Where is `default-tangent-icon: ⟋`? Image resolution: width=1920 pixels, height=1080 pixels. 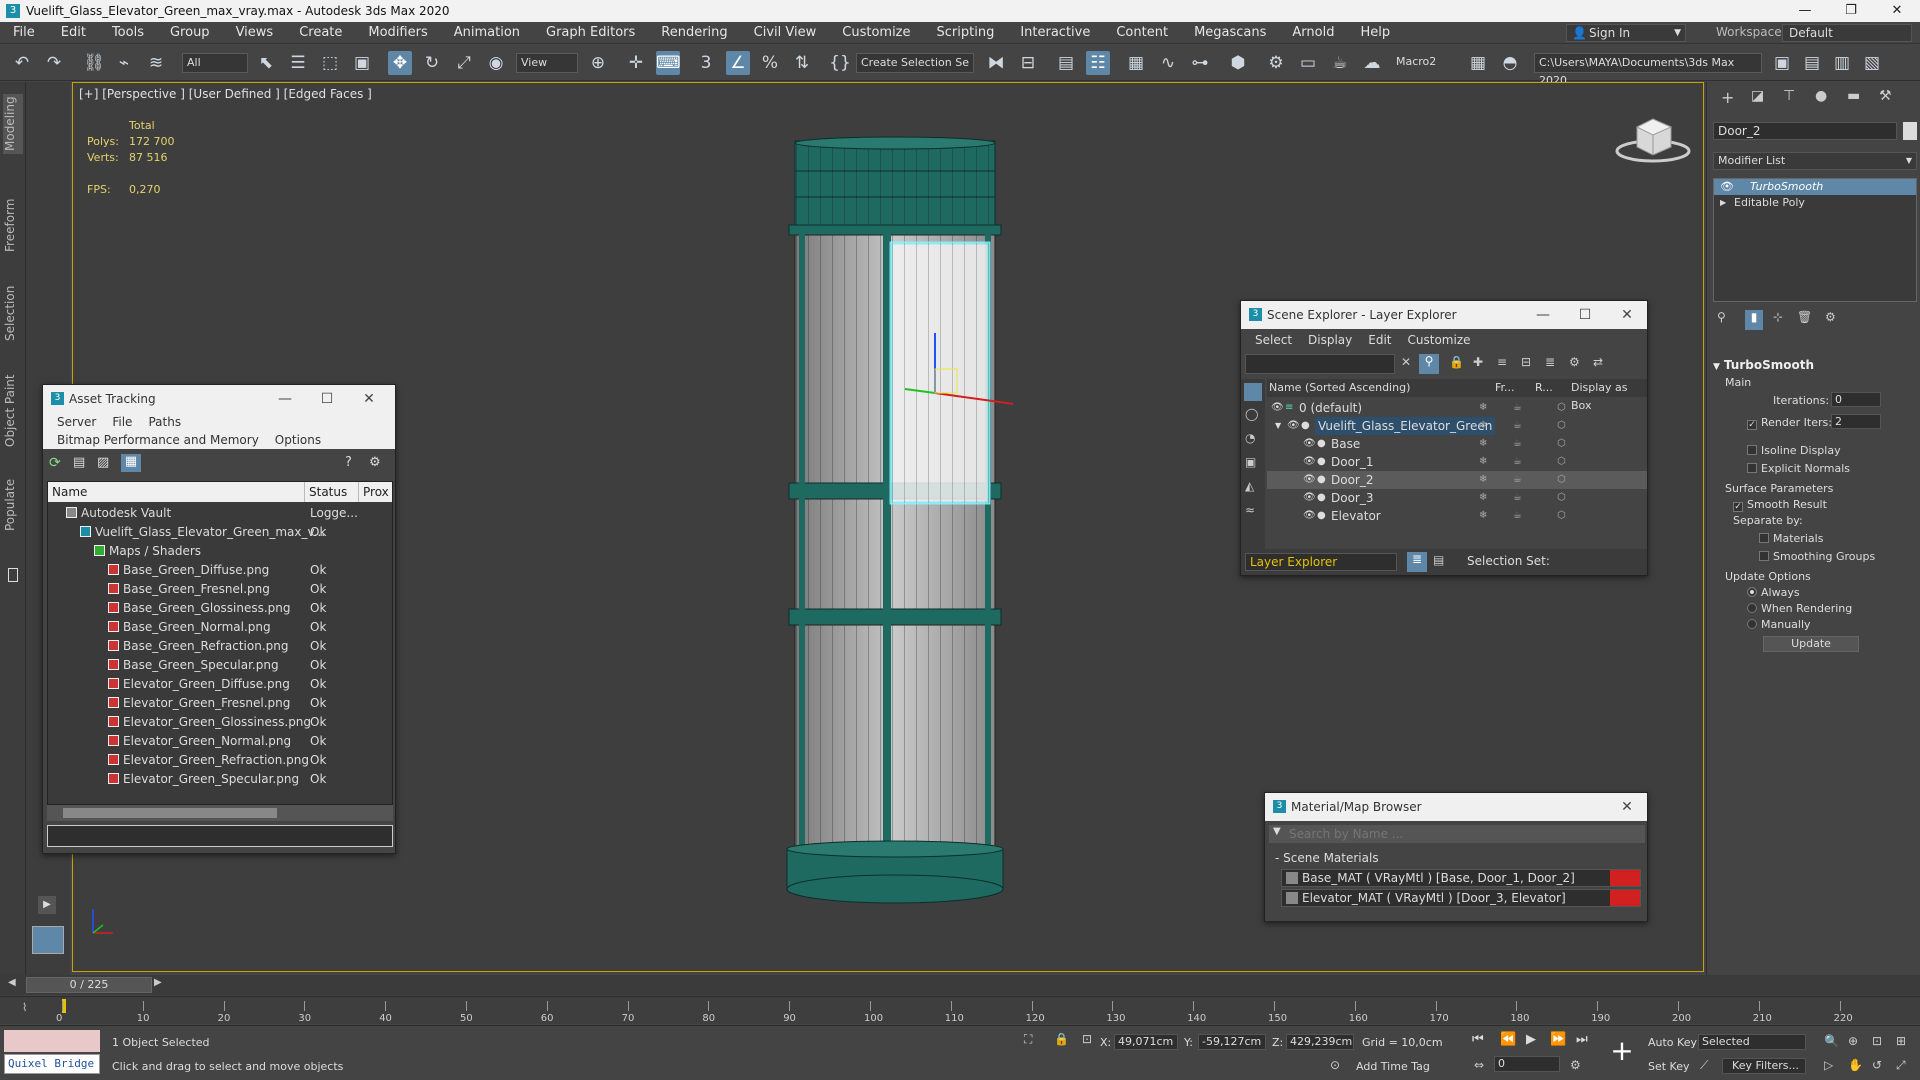
default-tangent-icon: ⟋ is located at coordinates (1704, 1065).